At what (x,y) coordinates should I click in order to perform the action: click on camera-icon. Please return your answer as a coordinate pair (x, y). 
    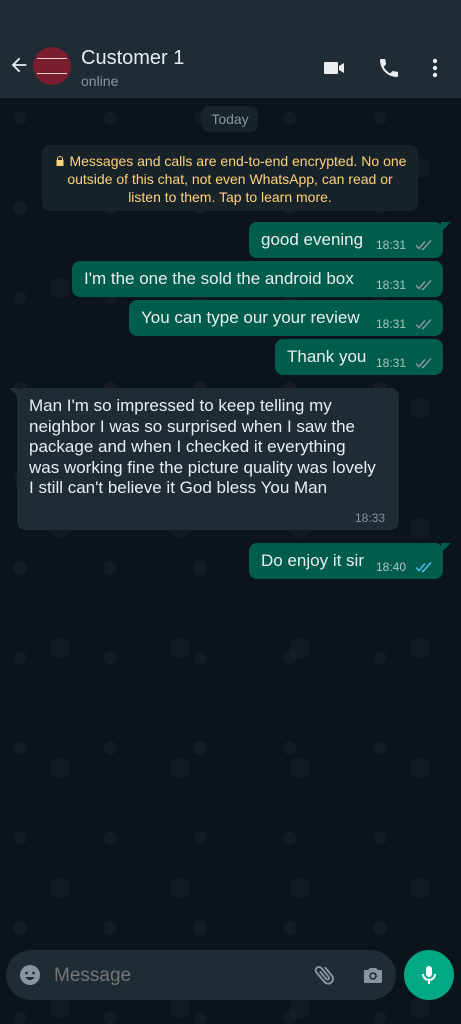
    Looking at the image, I should click on (373, 975).